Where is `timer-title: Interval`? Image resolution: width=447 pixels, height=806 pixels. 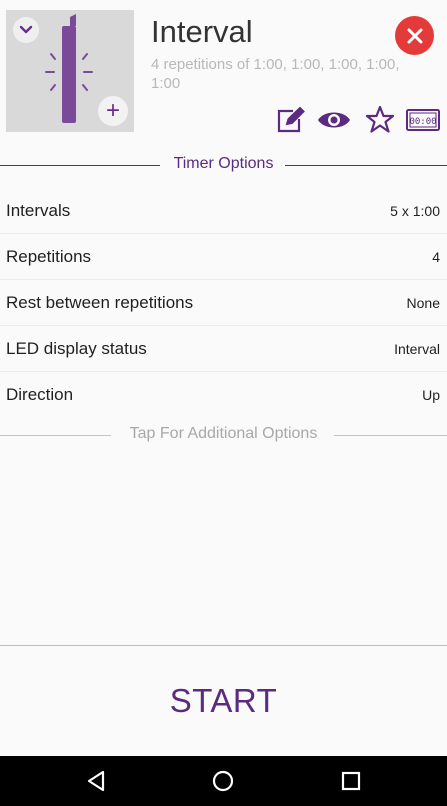
timer-title: Interval is located at coordinates (202, 31).